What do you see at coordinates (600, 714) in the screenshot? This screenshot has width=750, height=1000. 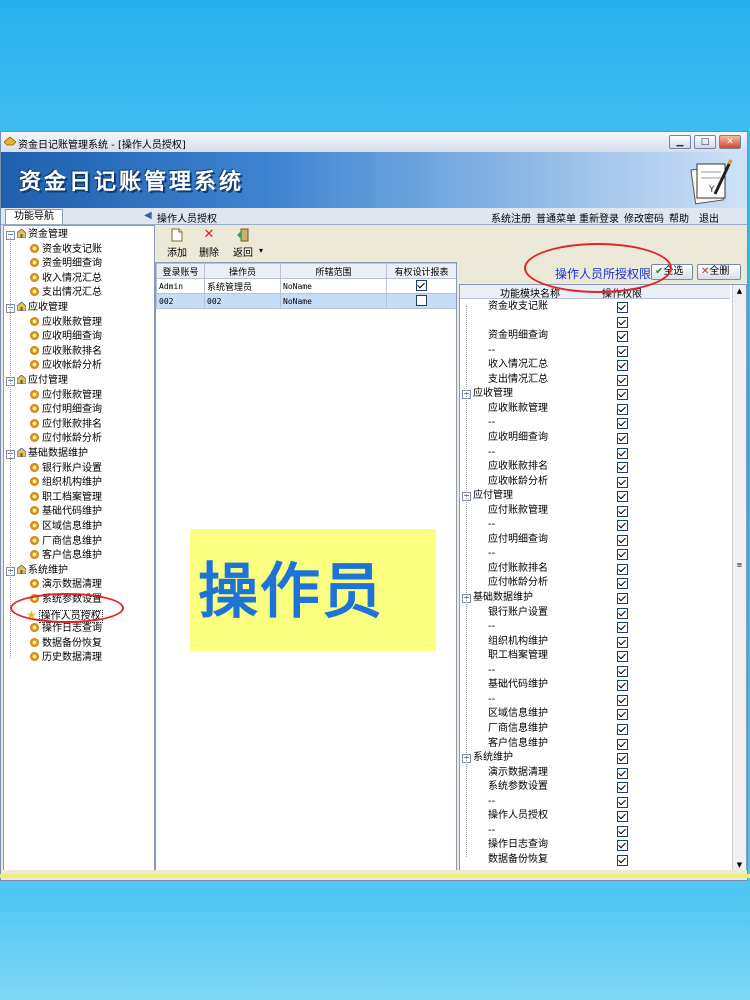 I see `permission-row: 区域信息维护` at bounding box center [600, 714].